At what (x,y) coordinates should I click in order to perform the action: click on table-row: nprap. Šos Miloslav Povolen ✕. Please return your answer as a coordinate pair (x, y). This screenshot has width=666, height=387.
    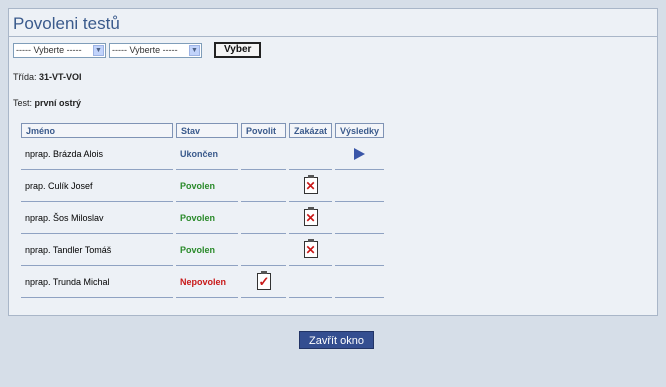
    Looking at the image, I should click on (203, 218).